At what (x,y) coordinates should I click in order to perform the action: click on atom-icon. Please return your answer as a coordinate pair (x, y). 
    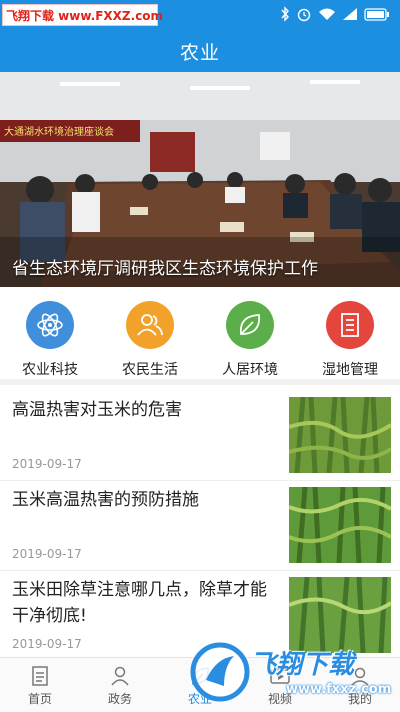
    Looking at the image, I should click on (50, 325).